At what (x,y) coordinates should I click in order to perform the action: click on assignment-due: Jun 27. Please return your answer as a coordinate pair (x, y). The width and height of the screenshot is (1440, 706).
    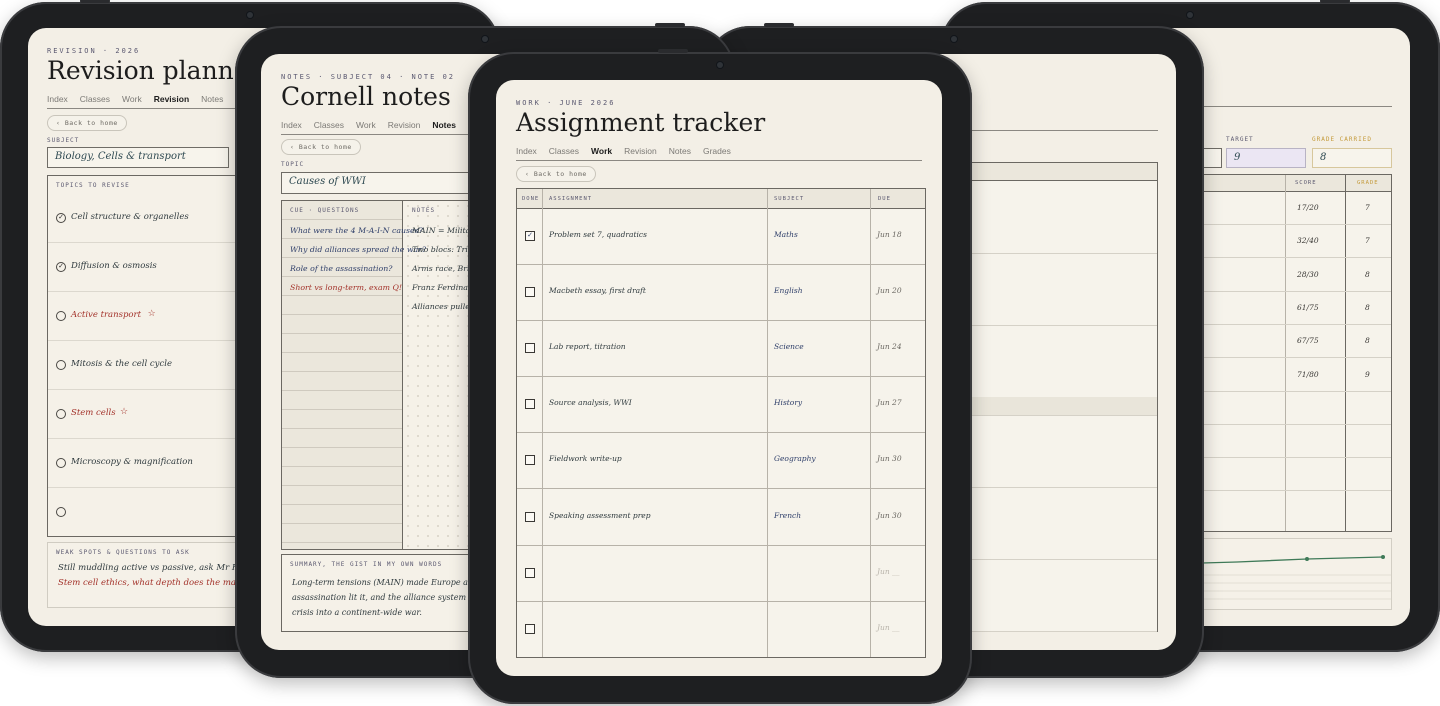
    Looking at the image, I should click on (889, 403).